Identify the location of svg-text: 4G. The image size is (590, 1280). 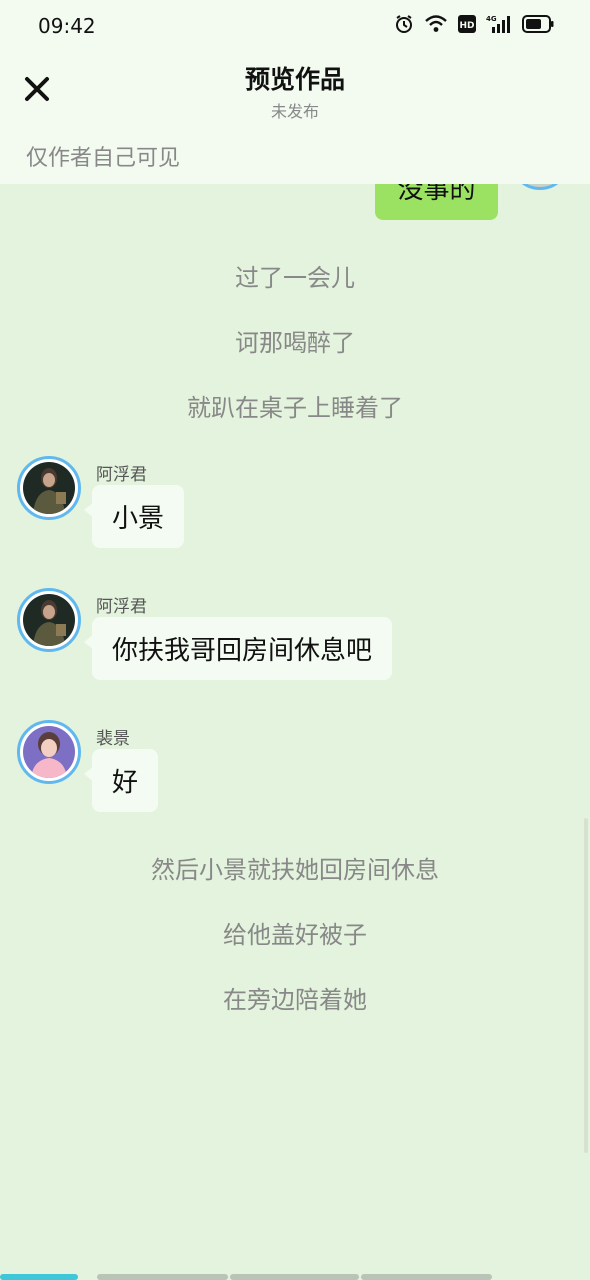
(491, 19).